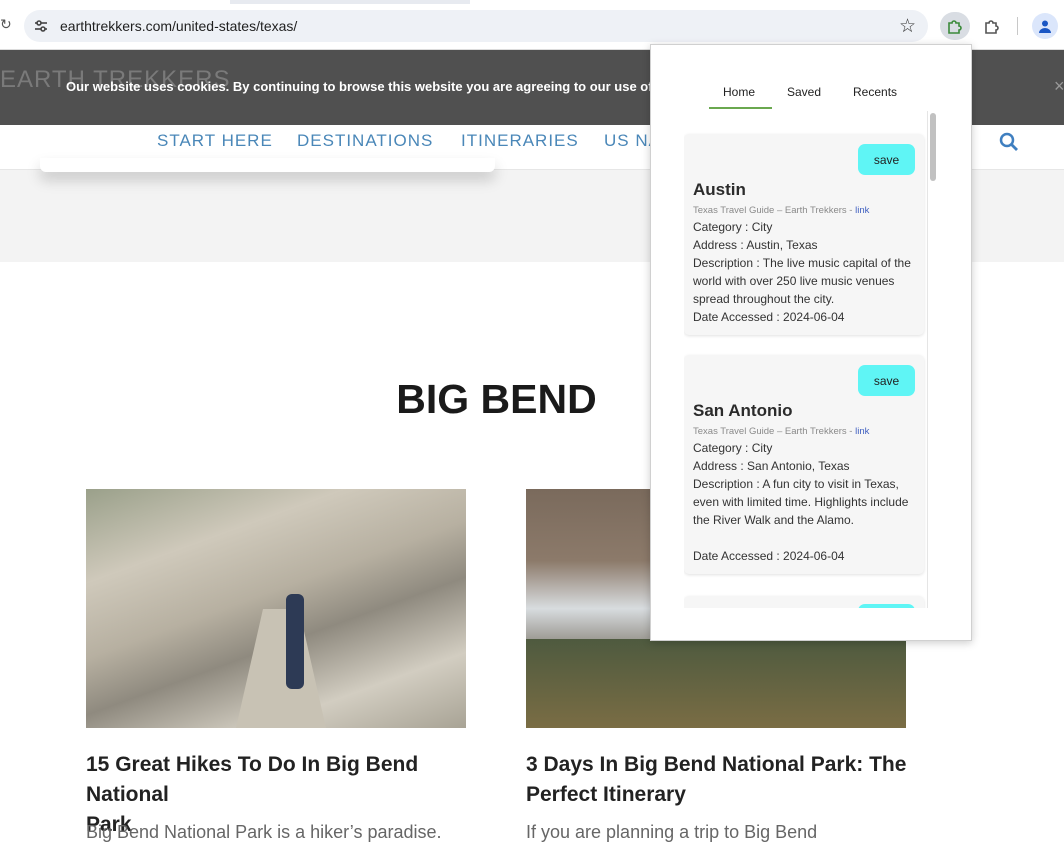 The height and width of the screenshot is (843, 1064). Describe the element at coordinates (933, 359) in the screenshot. I see `scrollbar-track` at that location.